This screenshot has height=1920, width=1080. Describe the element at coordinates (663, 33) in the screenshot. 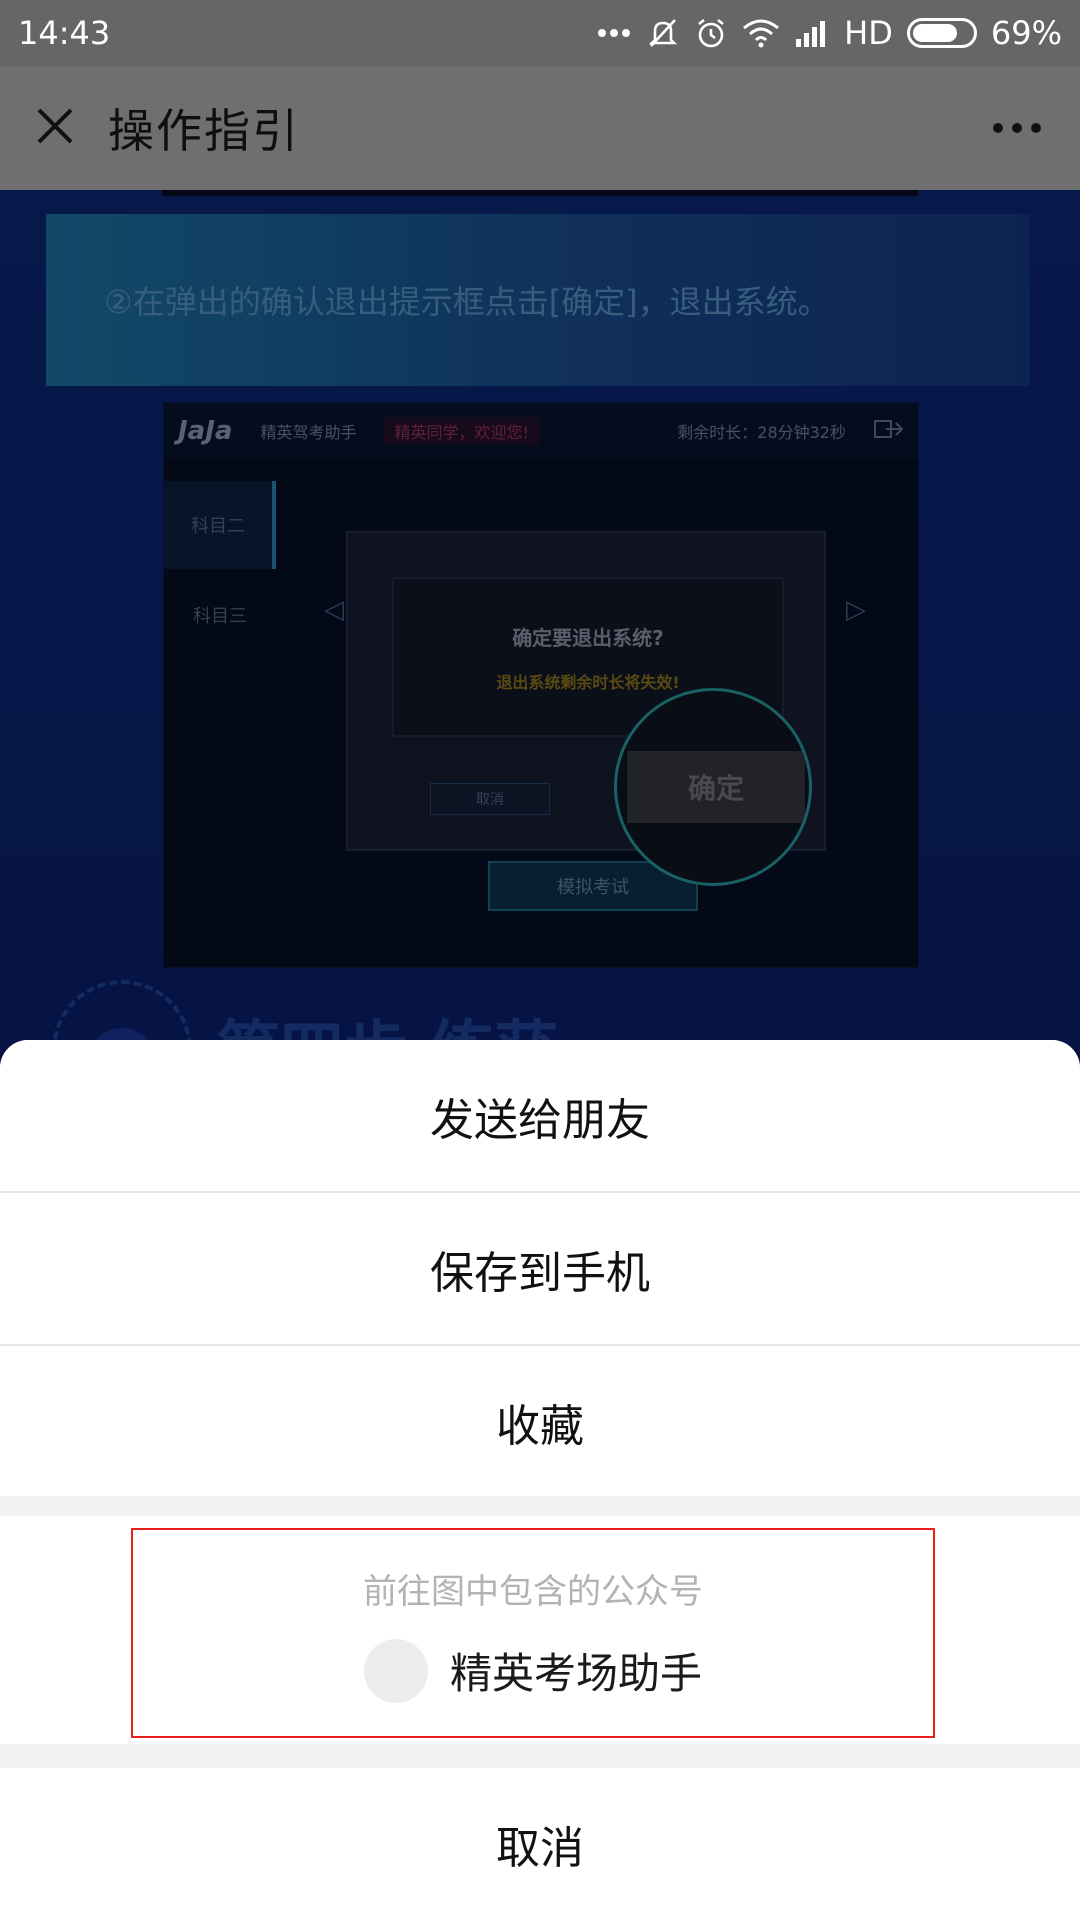

I see `mute-icon` at that location.